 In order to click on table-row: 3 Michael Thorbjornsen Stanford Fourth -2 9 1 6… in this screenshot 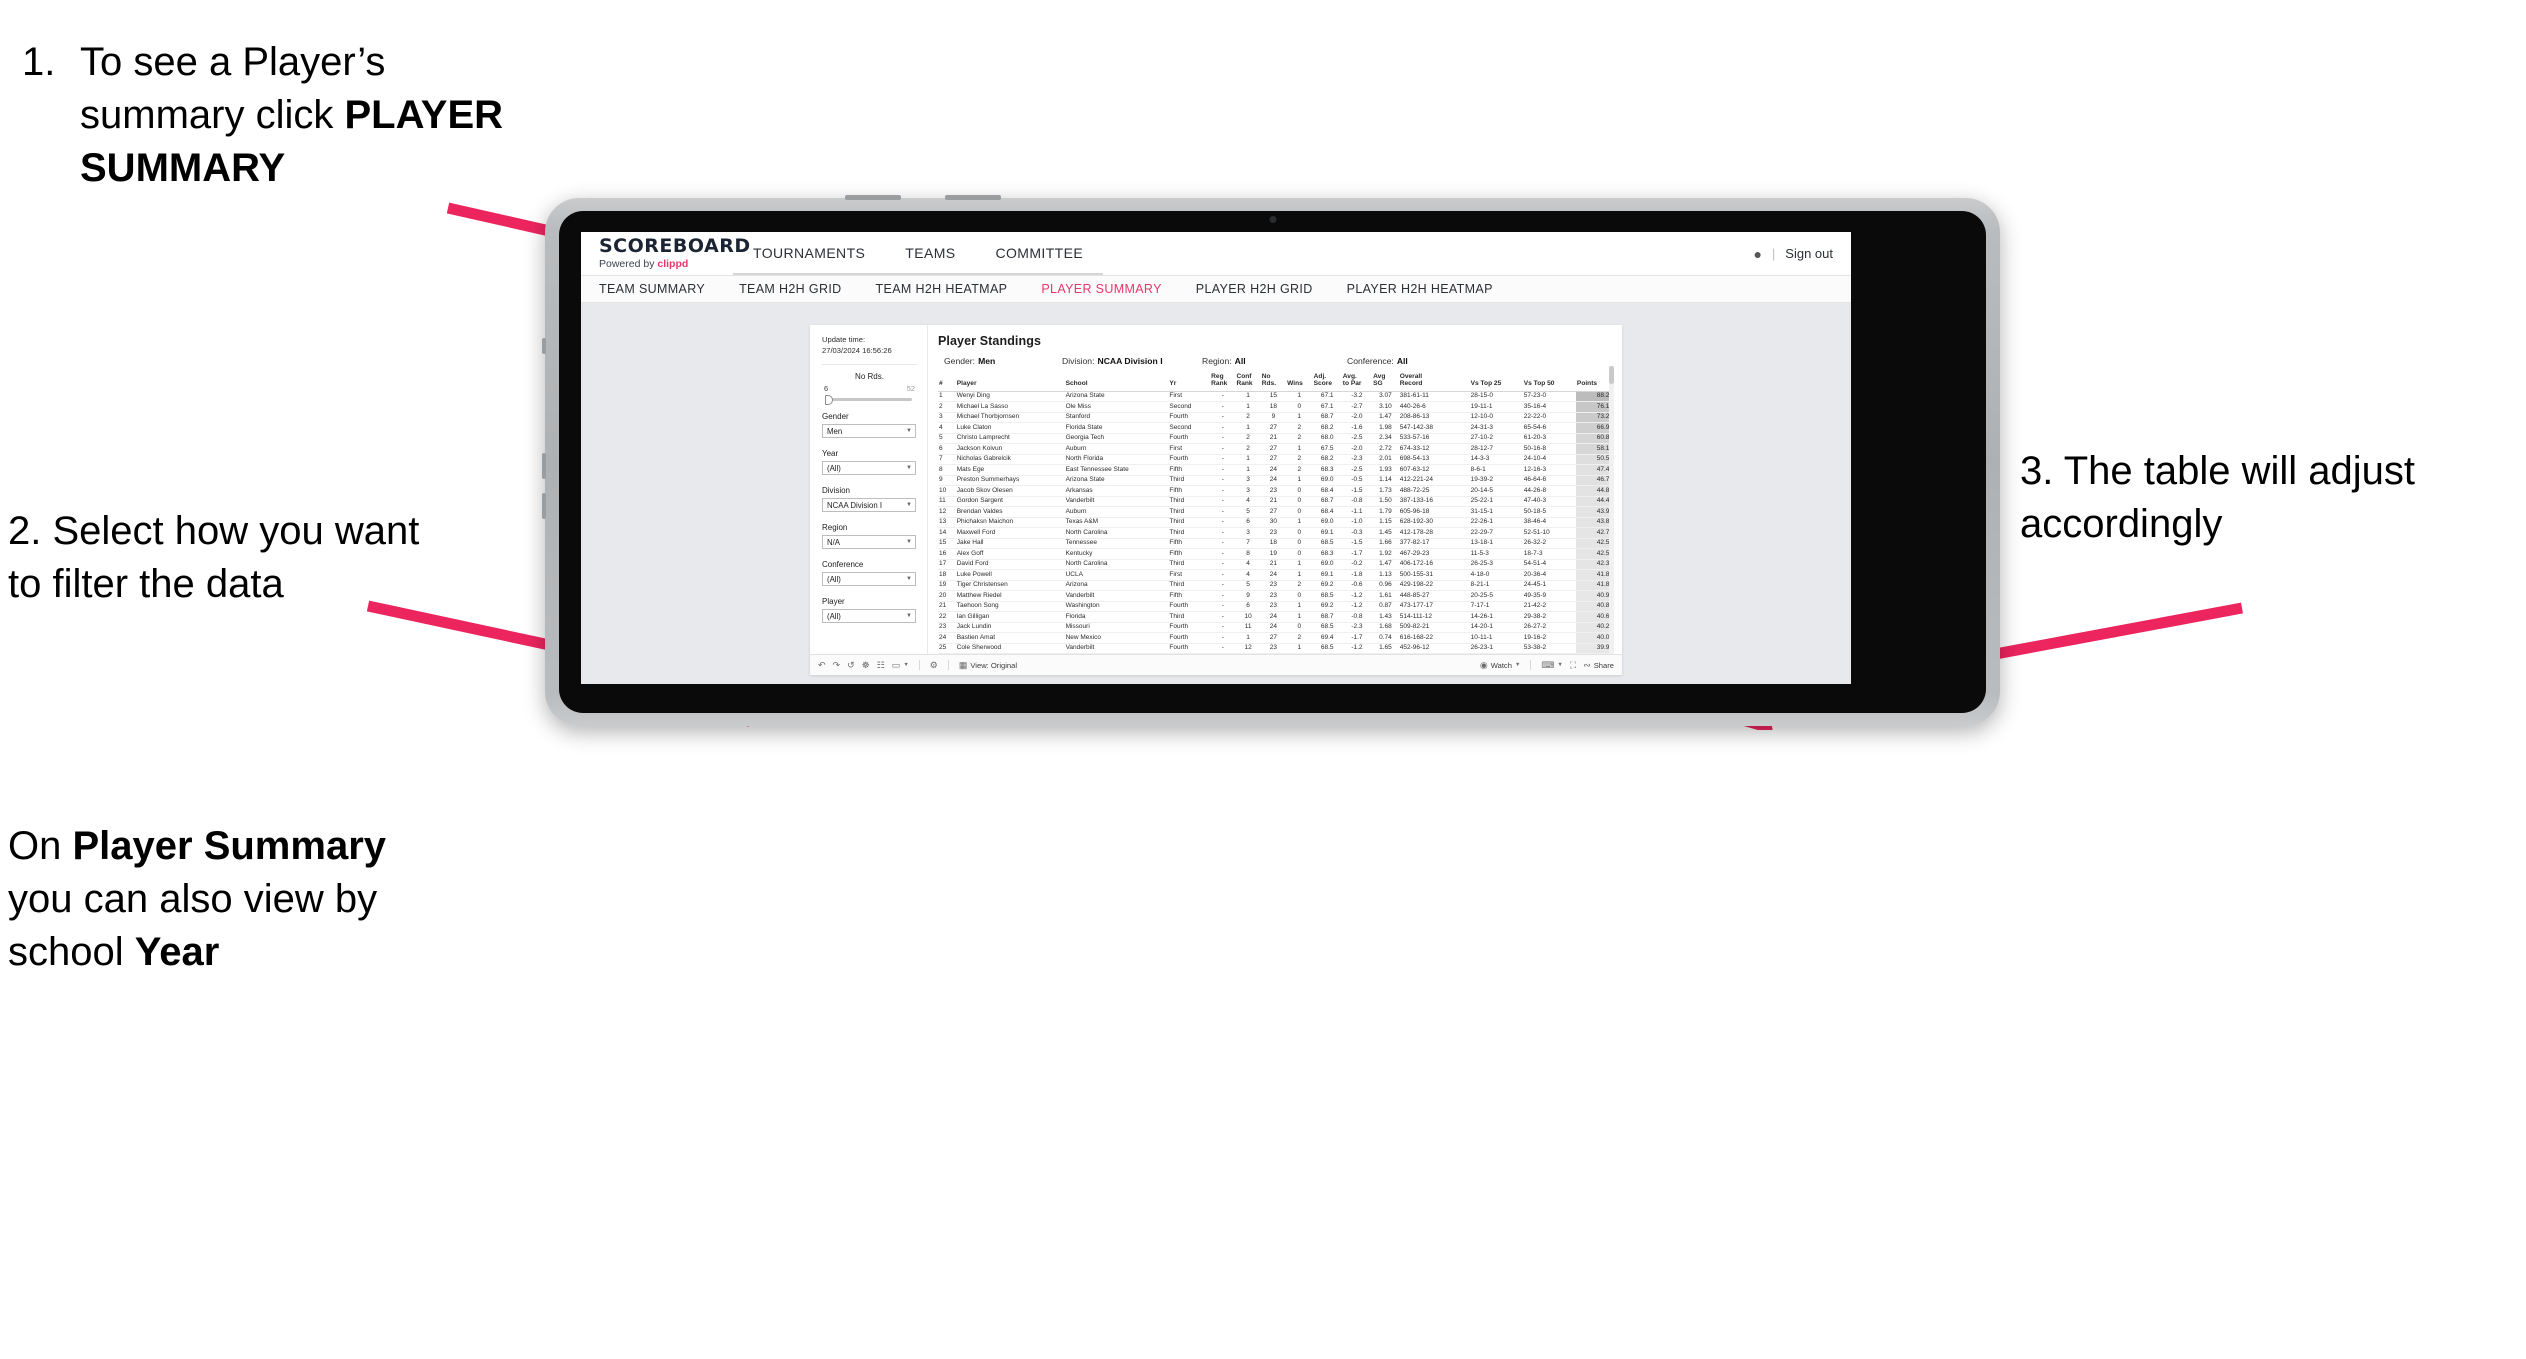, I will do `click(1276, 418)`.